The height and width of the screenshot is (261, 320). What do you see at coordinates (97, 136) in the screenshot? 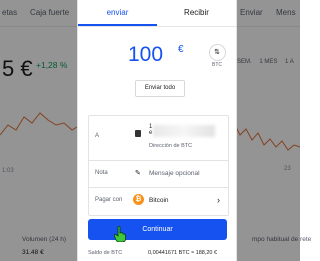
I see `recipient-label: A` at bounding box center [97, 136].